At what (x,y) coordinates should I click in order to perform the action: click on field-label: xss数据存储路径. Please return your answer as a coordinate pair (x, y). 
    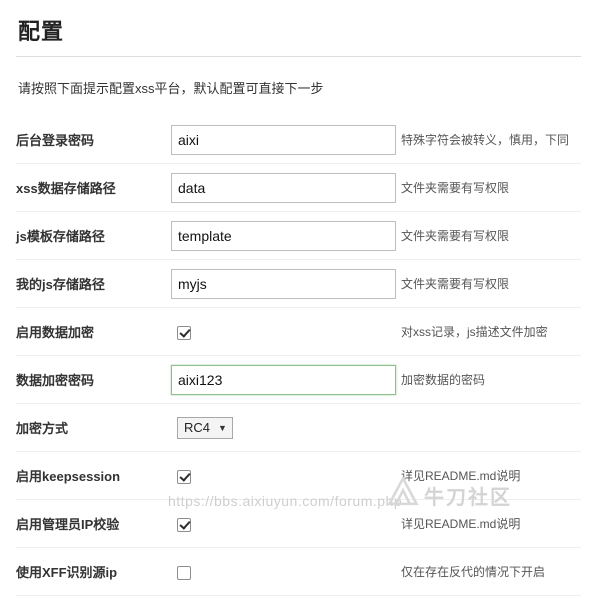
    Looking at the image, I should click on (93, 188).